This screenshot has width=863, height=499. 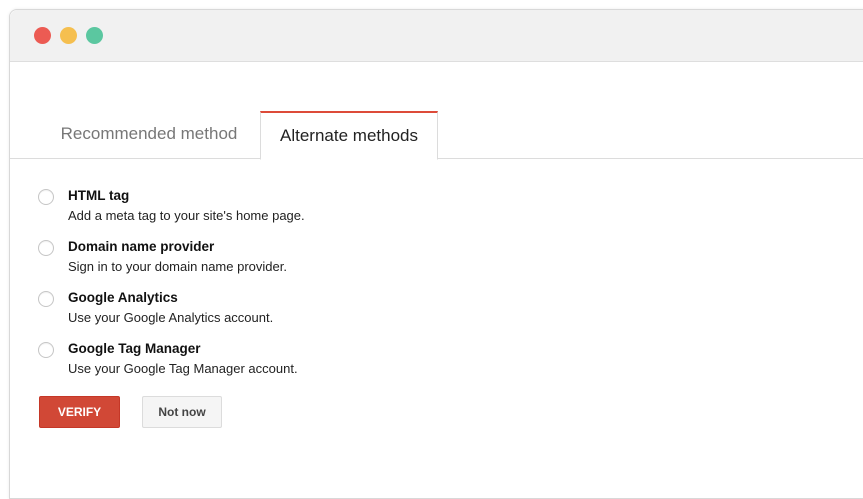 I want to click on zoom-window-button, so click(x=94, y=35).